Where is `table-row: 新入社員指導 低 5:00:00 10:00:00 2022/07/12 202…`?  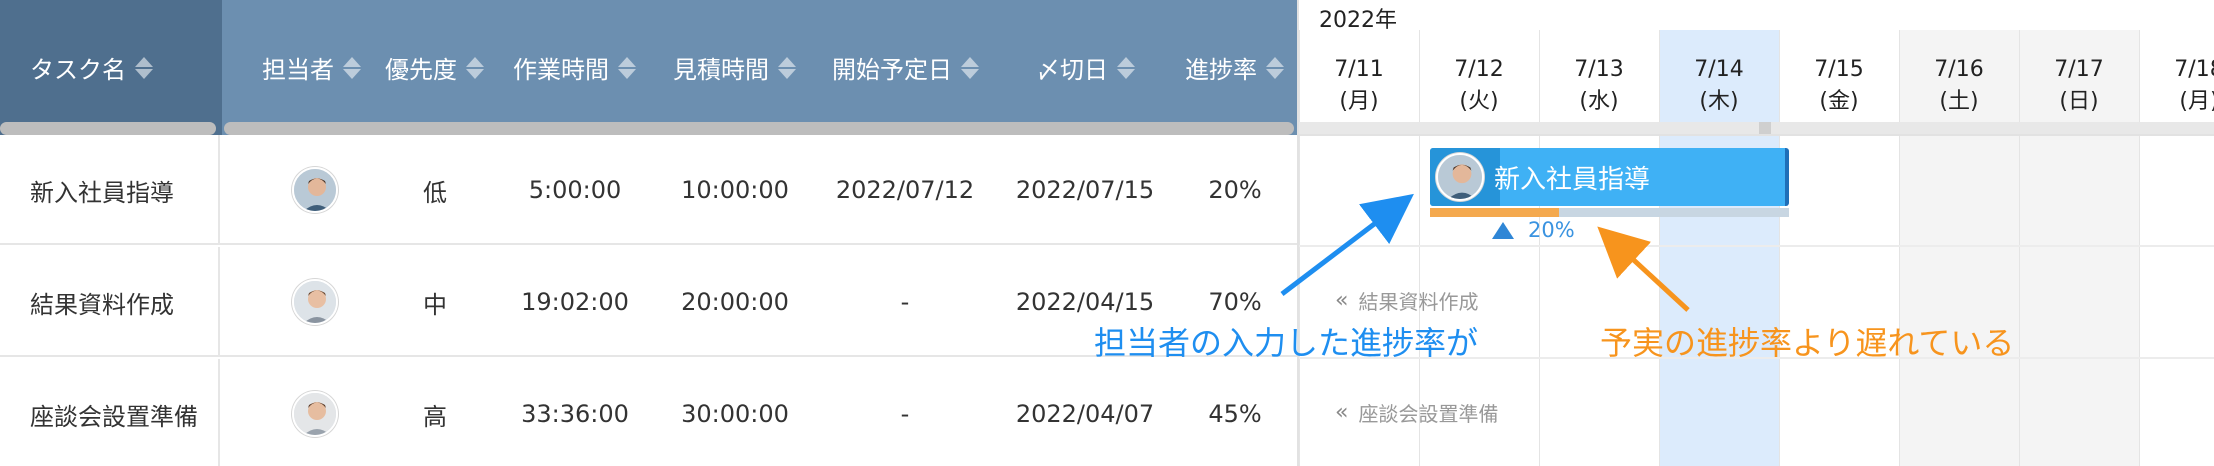
table-row: 新入社員指導 低 5:00:00 10:00:00 2022/07/12 202… is located at coordinates (648, 190).